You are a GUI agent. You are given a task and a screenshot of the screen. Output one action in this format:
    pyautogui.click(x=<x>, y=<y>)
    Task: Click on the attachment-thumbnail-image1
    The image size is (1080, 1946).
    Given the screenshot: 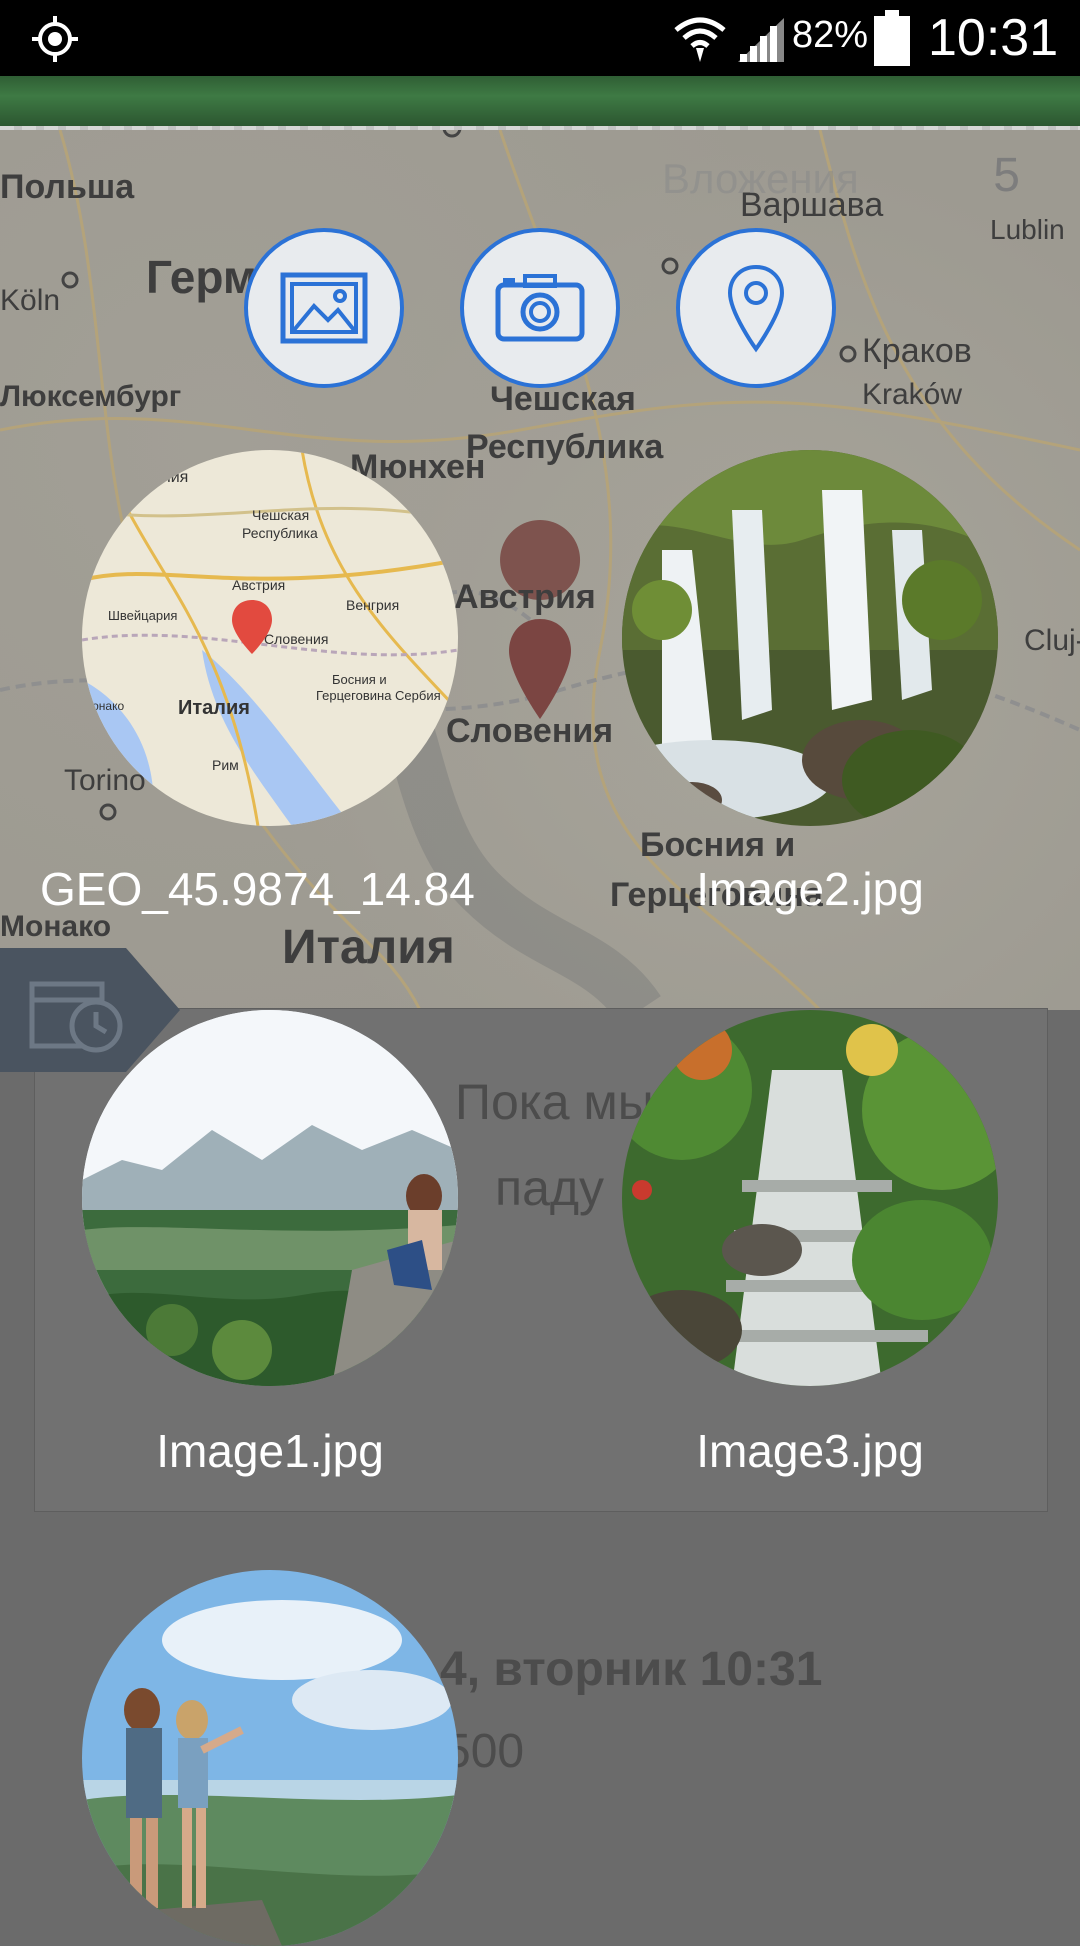 What is the action you would take?
    pyautogui.click(x=270, y=1198)
    